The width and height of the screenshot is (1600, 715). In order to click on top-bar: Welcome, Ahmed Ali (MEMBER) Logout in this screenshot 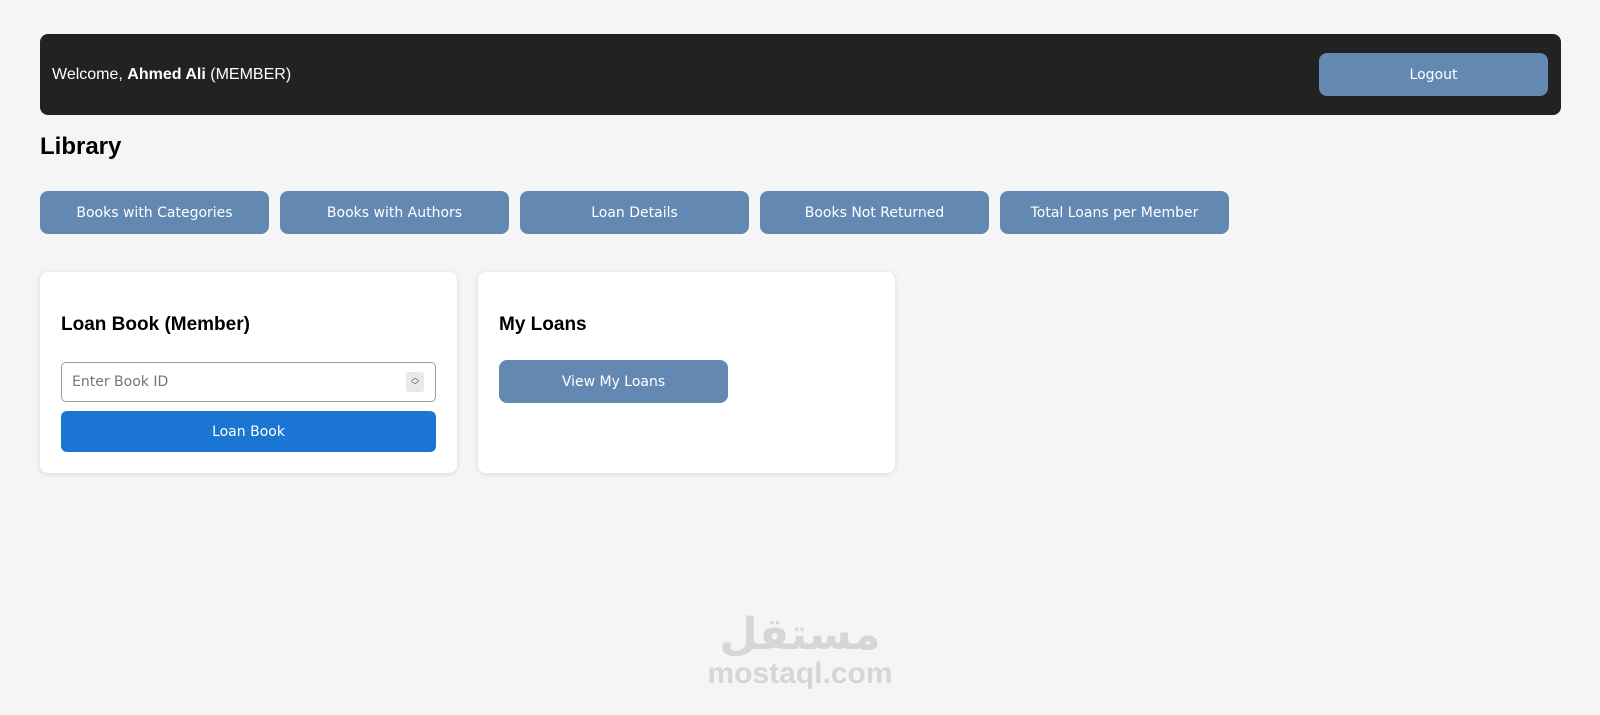, I will do `click(800, 74)`.